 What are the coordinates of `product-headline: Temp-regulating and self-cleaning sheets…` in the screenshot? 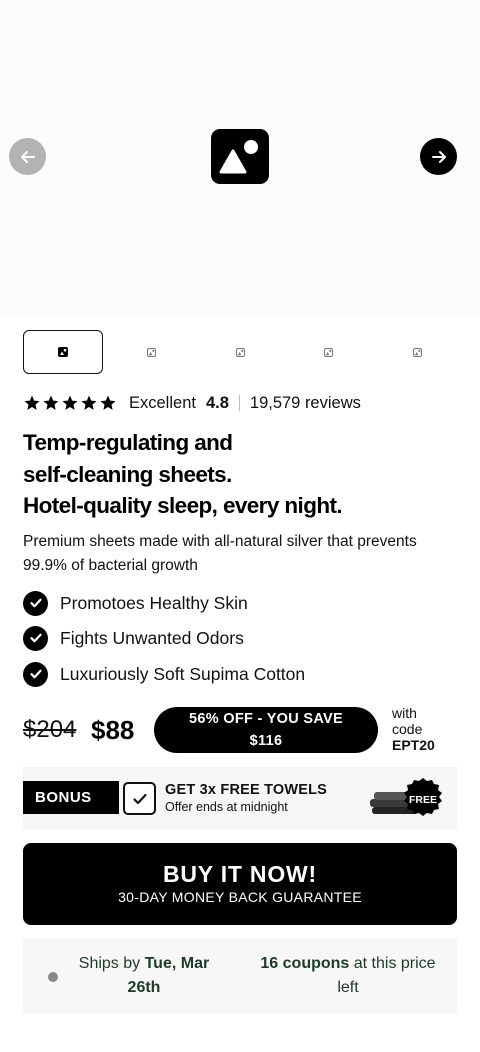 It's located at (243, 474).